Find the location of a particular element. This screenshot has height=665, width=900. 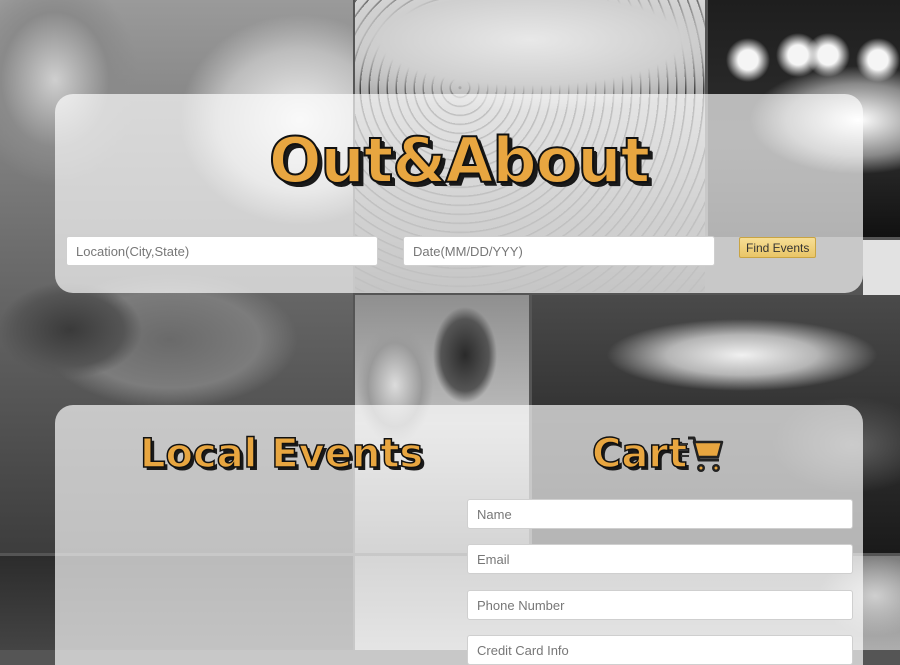

shopping-cart-icon is located at coordinates (701, 454).